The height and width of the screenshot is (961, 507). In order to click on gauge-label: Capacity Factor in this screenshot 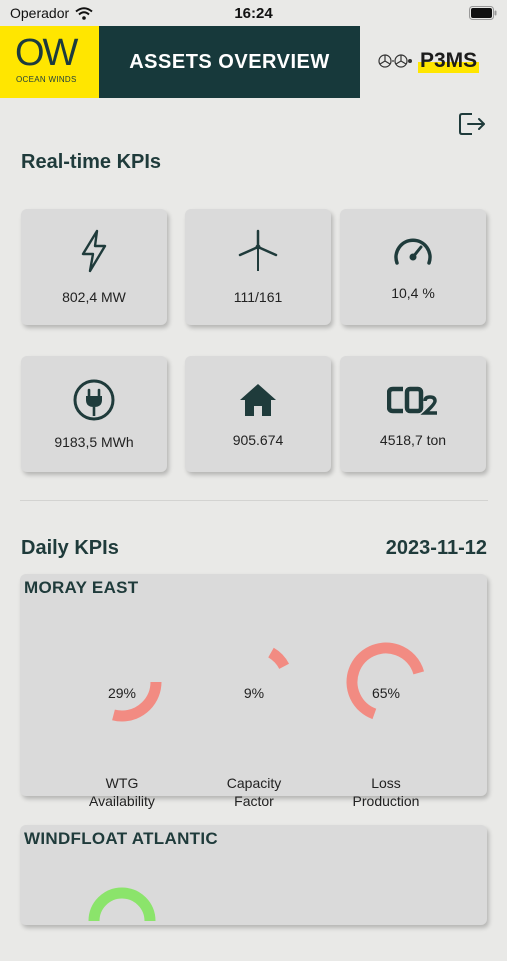, I will do `click(254, 792)`.